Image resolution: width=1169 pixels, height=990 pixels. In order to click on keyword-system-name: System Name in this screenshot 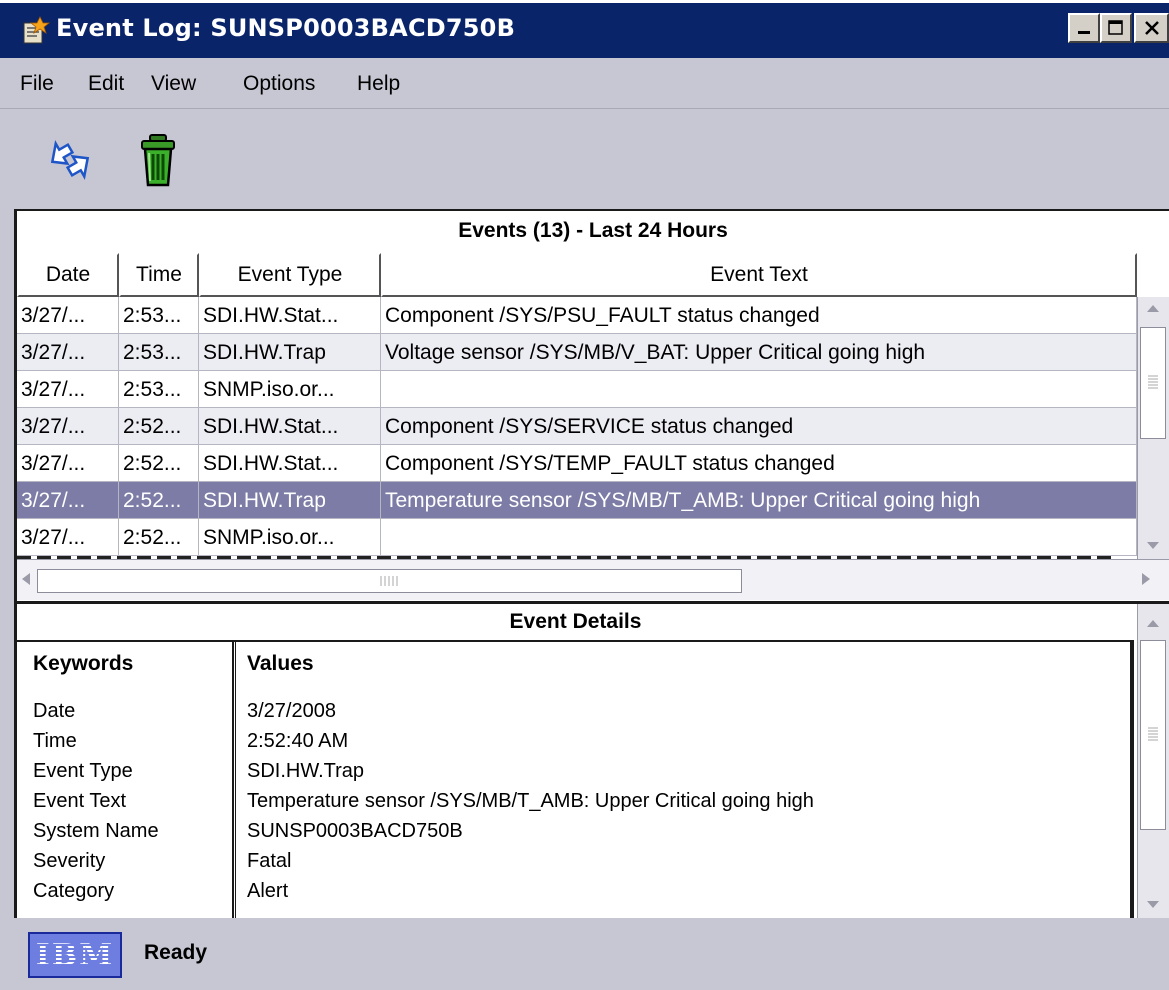, I will do `click(96, 831)`.